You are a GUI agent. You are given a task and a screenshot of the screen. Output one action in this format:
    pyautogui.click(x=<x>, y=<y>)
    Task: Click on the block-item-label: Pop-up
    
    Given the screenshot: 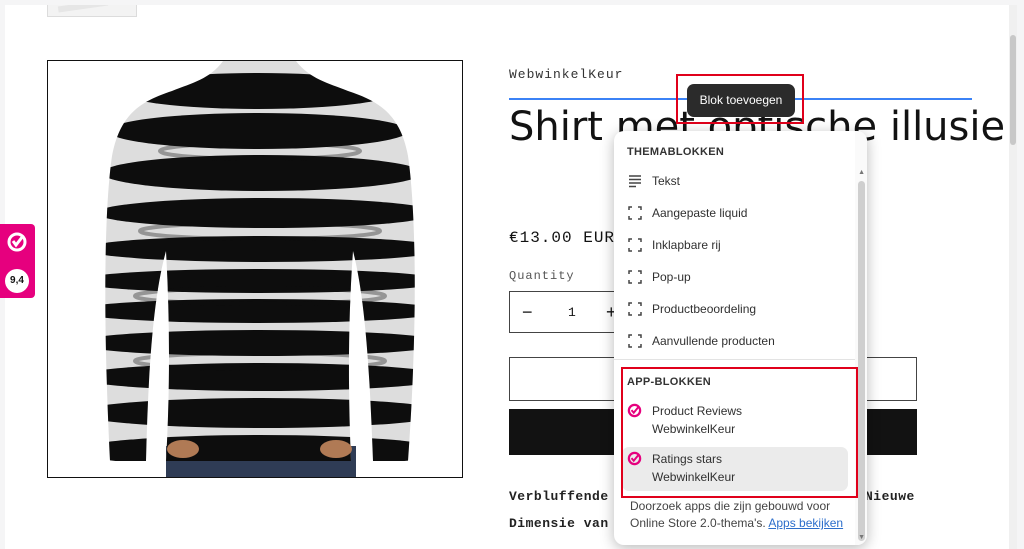 What is the action you would take?
    pyautogui.click(x=671, y=277)
    